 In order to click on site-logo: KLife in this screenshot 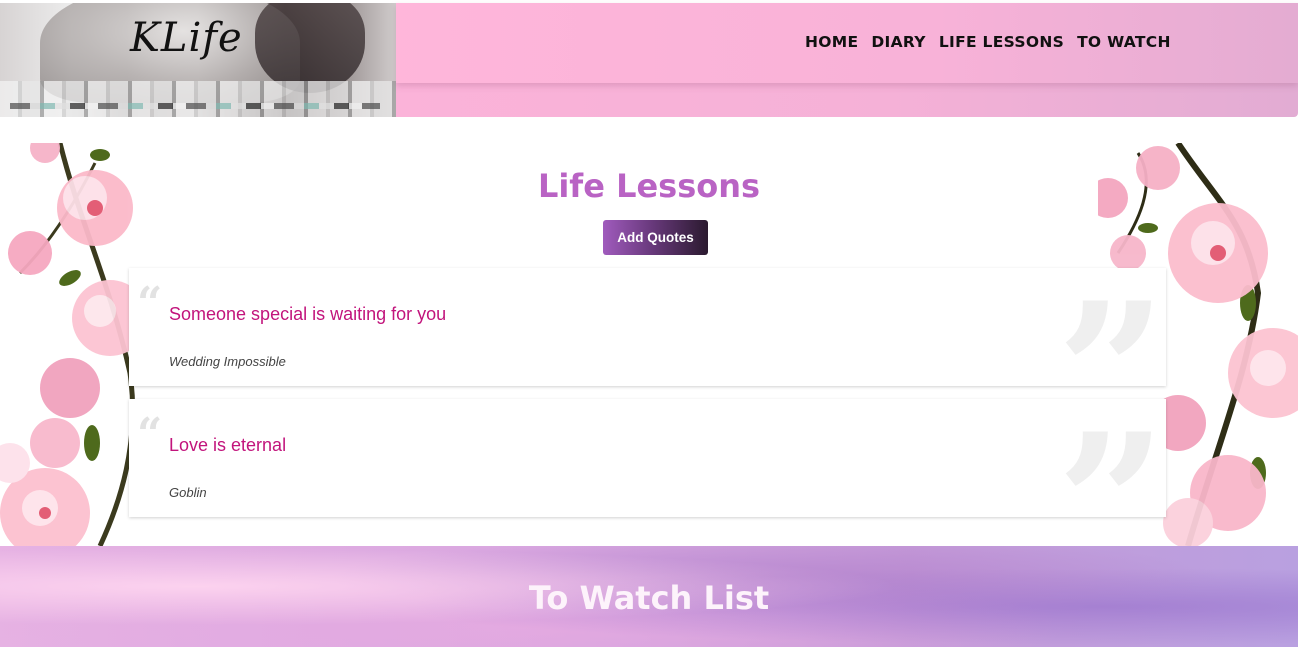, I will do `click(186, 38)`.